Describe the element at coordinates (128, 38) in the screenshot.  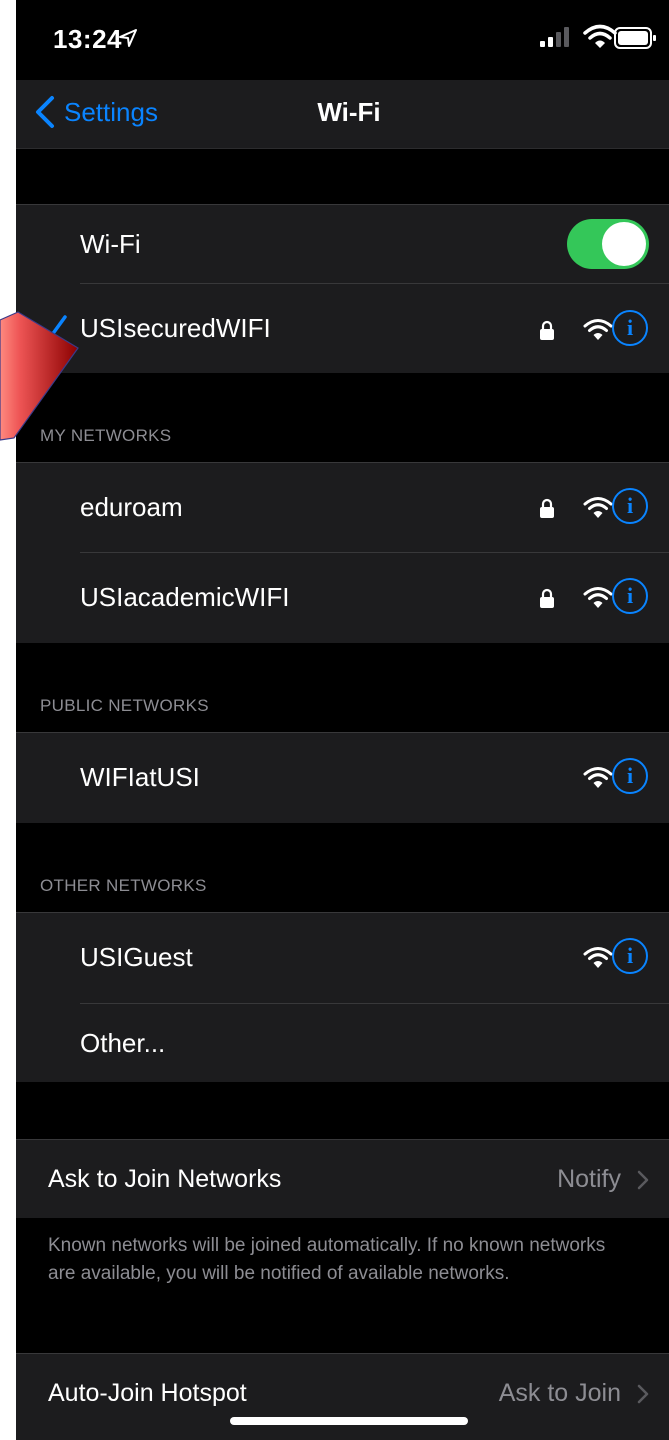
I see `location-arrow-icon` at that location.